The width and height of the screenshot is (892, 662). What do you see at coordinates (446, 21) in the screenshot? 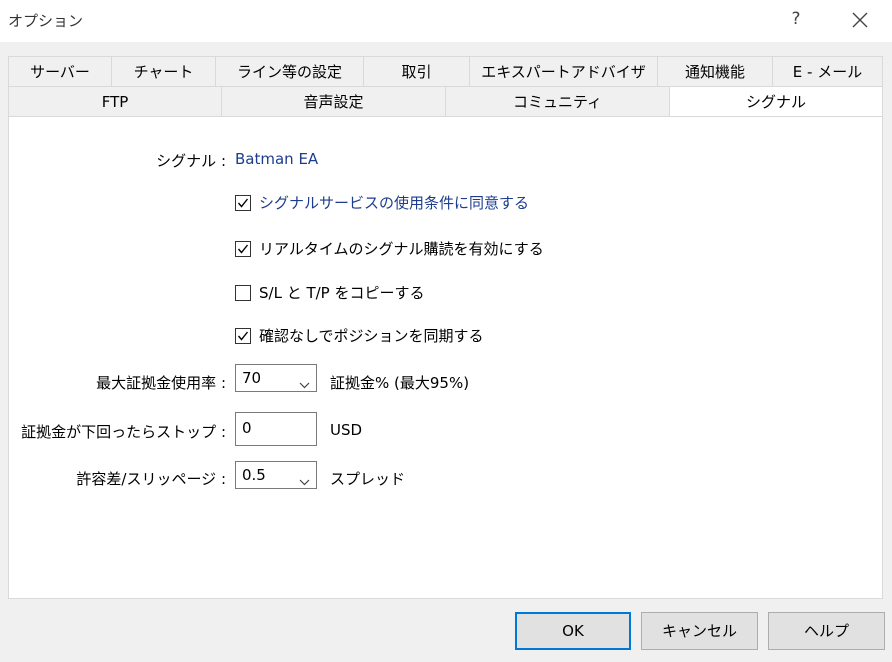
I see `title-bar: オプション ?` at bounding box center [446, 21].